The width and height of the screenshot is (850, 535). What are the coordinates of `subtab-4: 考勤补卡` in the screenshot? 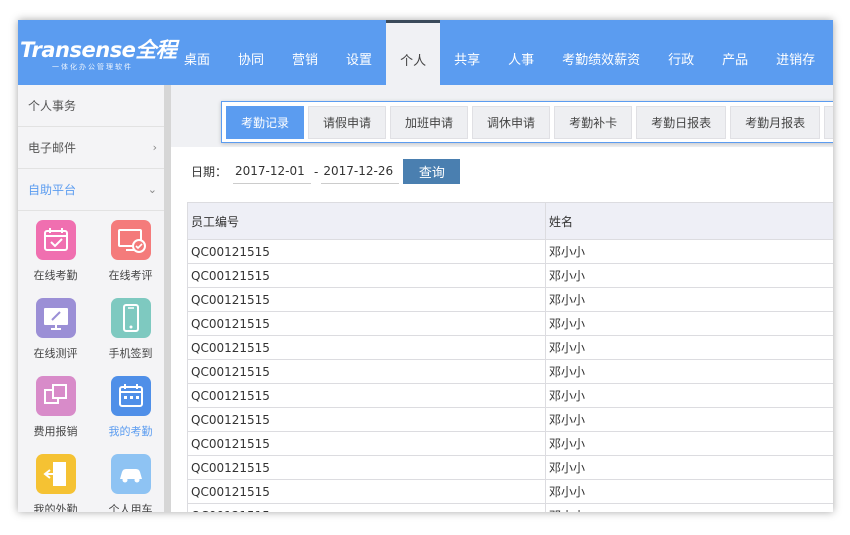 It's located at (593, 122).